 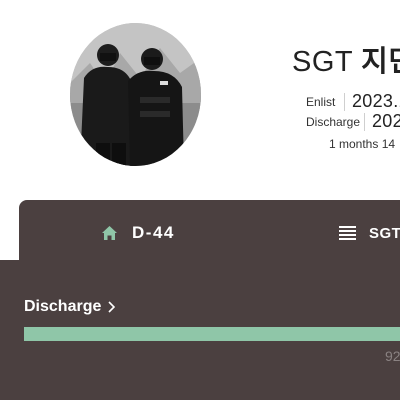 I want to click on tab-dday-label: D-44, so click(x=153, y=232).